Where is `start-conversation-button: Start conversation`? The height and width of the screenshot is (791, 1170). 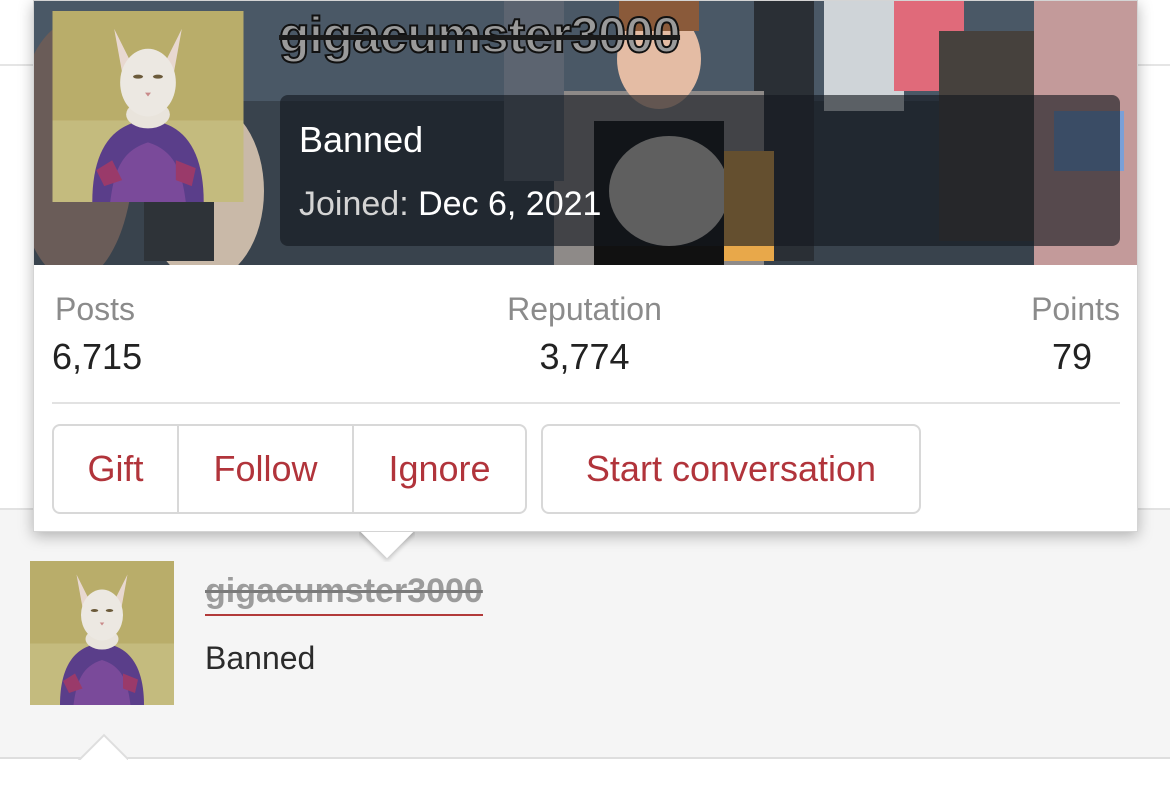 start-conversation-button: Start conversation is located at coordinates (731, 469).